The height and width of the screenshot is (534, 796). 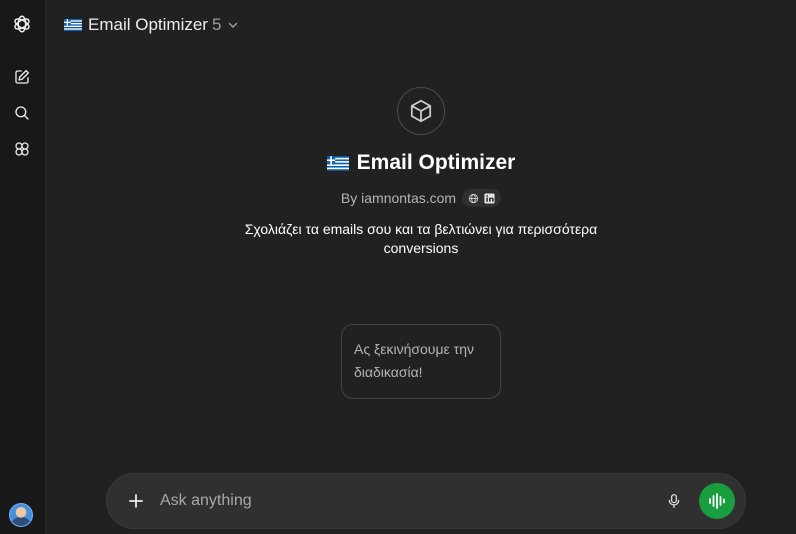 What do you see at coordinates (22, 77) in the screenshot?
I see `new-chat-icon` at bounding box center [22, 77].